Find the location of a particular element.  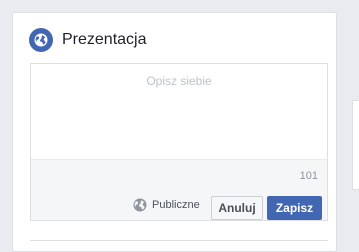

privacy-label: Publiczne is located at coordinates (176, 205).